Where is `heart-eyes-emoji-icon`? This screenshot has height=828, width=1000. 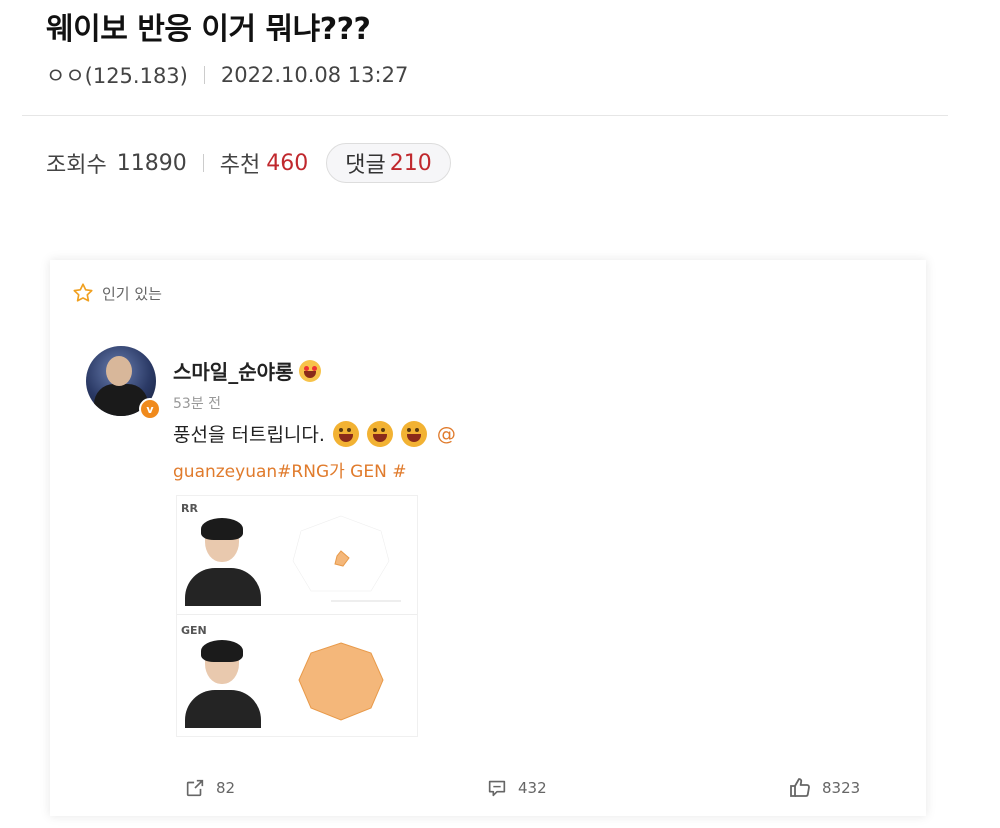
heart-eyes-emoji-icon is located at coordinates (310, 370).